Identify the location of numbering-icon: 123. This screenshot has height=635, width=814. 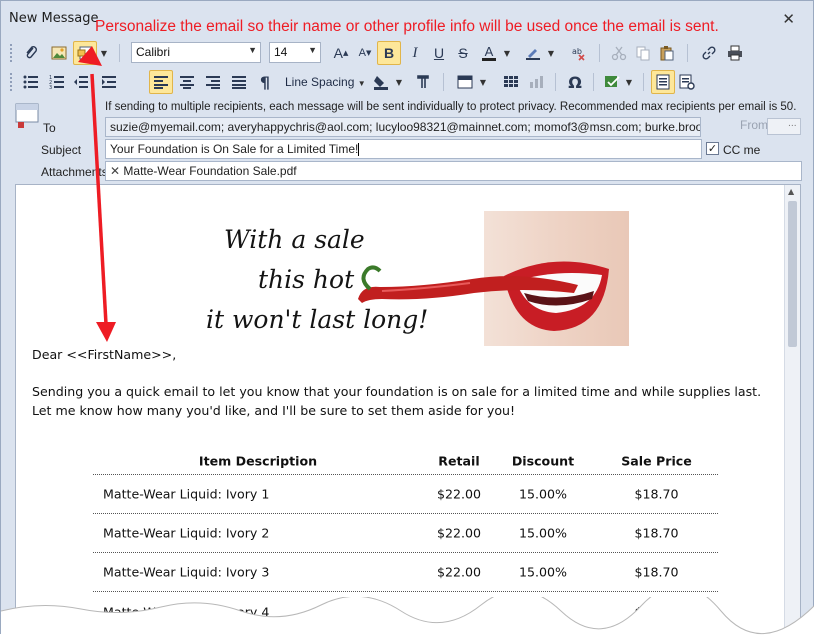
(57, 82).